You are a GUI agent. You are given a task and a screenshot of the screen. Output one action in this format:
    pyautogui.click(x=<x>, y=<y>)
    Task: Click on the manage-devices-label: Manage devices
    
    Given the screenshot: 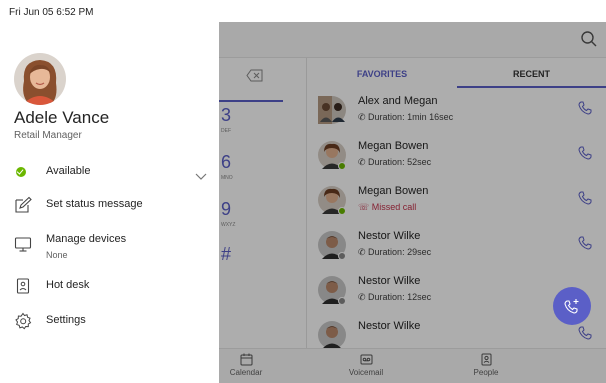 What is the action you would take?
    pyautogui.click(x=86, y=239)
    